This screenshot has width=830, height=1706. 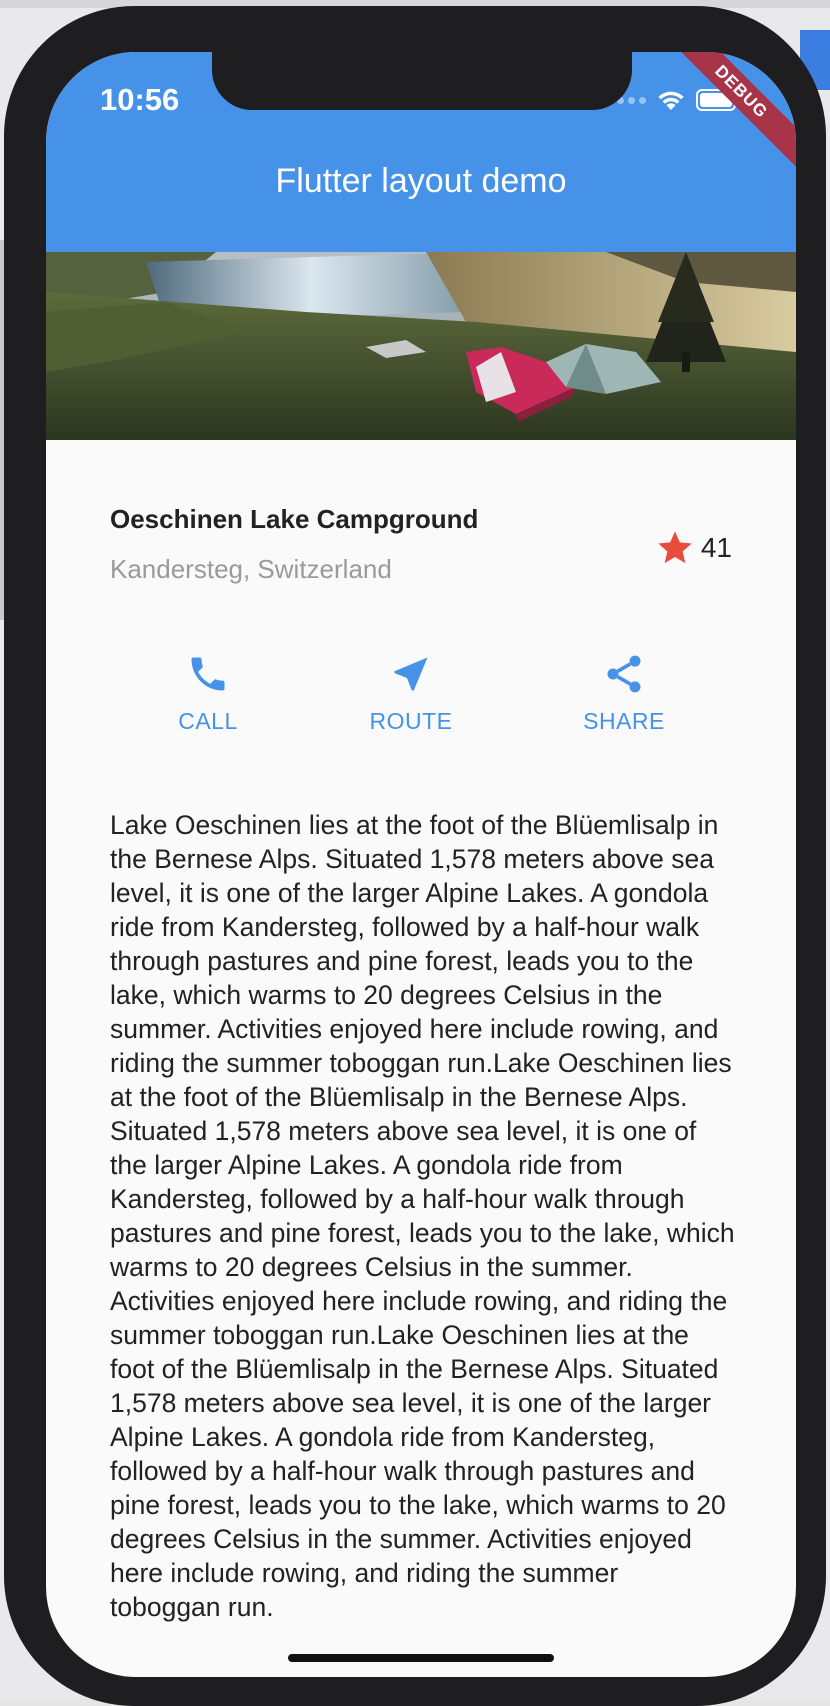 I want to click on star-icon, so click(x=675, y=547).